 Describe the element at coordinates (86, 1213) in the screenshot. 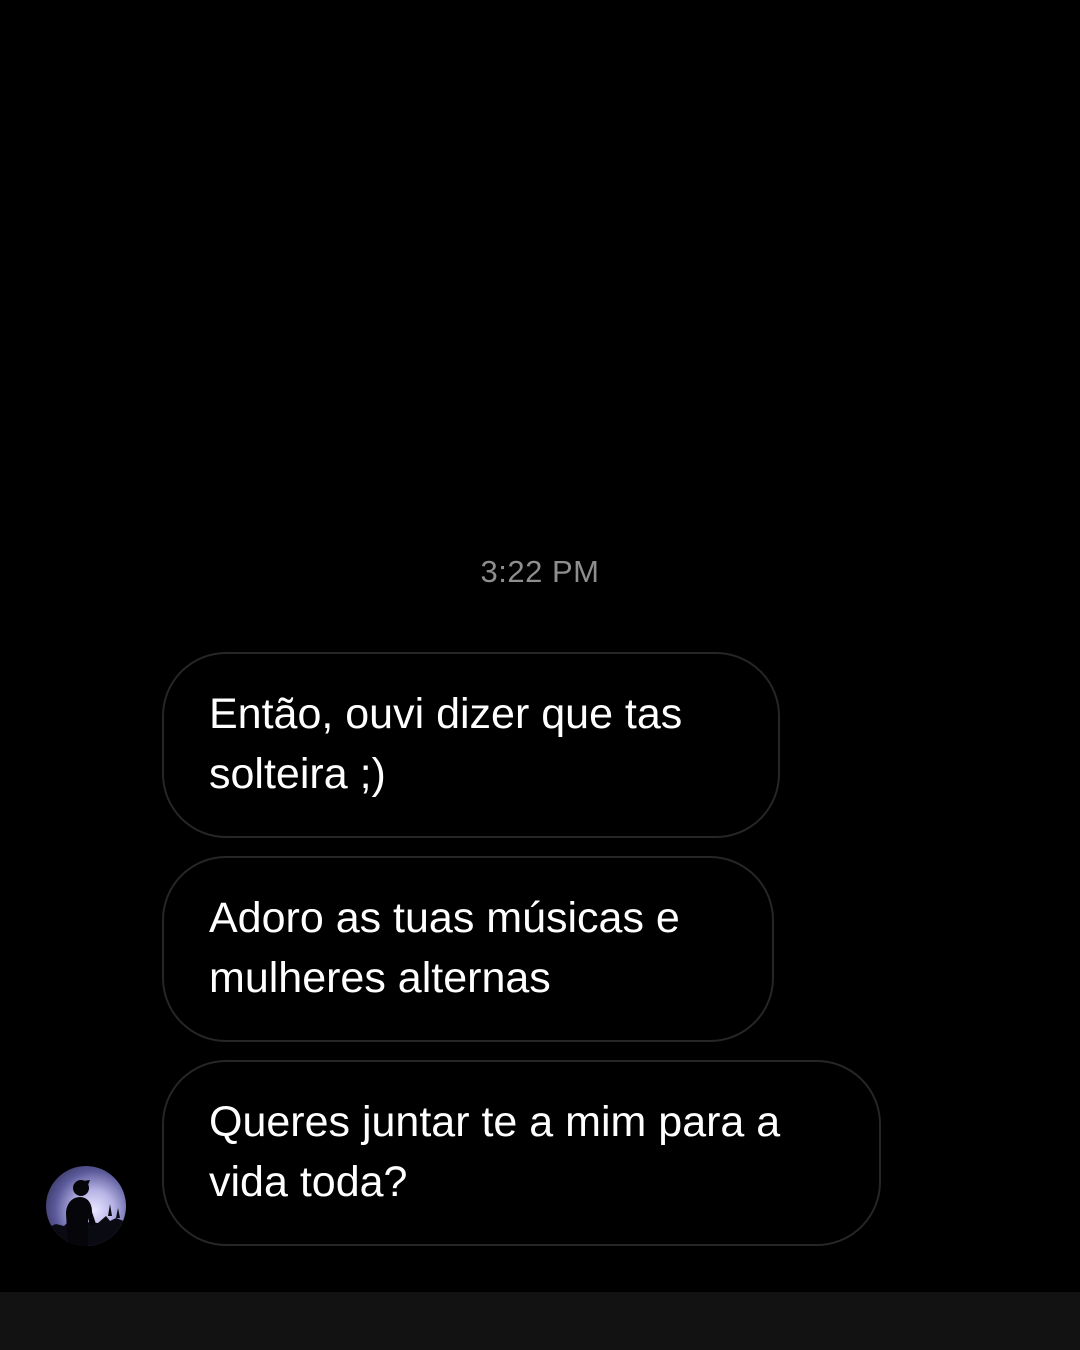

I see `person-silhouette-avatar-icon` at that location.